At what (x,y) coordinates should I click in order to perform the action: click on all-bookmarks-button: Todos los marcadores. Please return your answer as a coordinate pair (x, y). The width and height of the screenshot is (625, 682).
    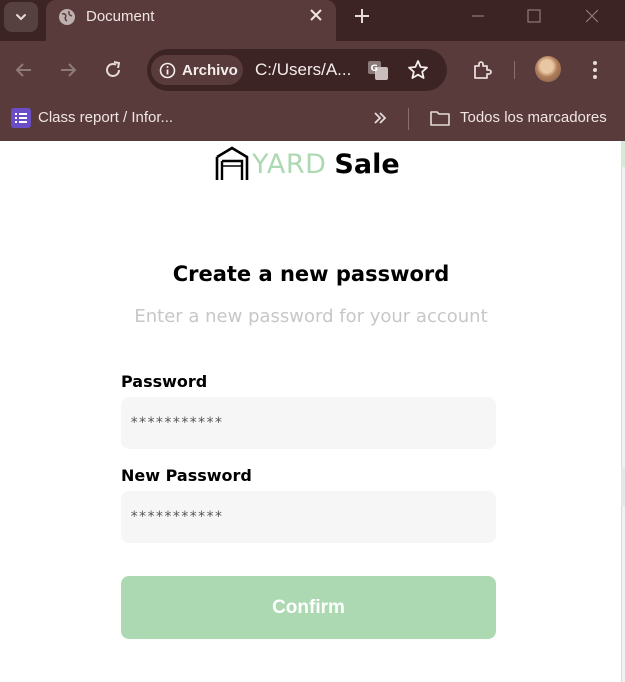
    Looking at the image, I should click on (533, 117).